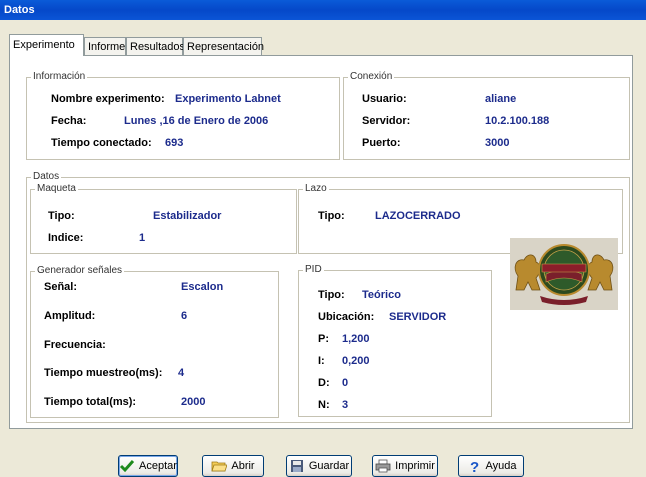  What do you see at coordinates (19, 10) in the screenshot?
I see `window-title: Datos` at bounding box center [19, 10].